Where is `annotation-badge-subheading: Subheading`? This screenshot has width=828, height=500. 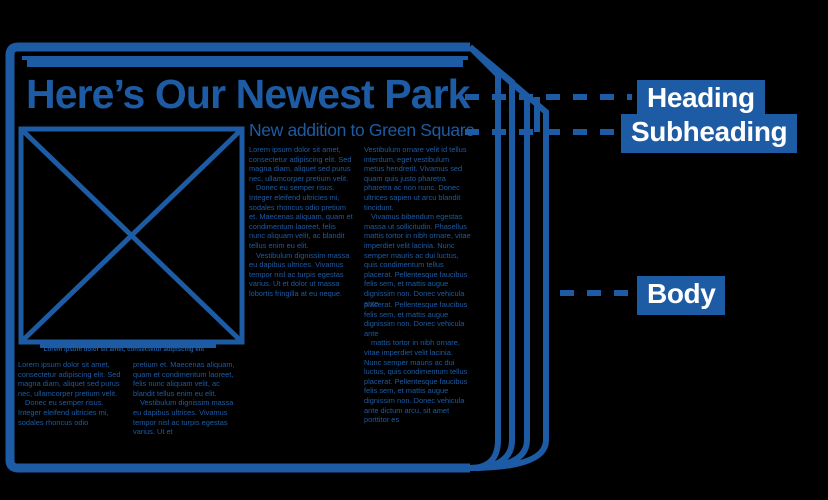 annotation-badge-subheading: Subheading is located at coordinates (709, 133).